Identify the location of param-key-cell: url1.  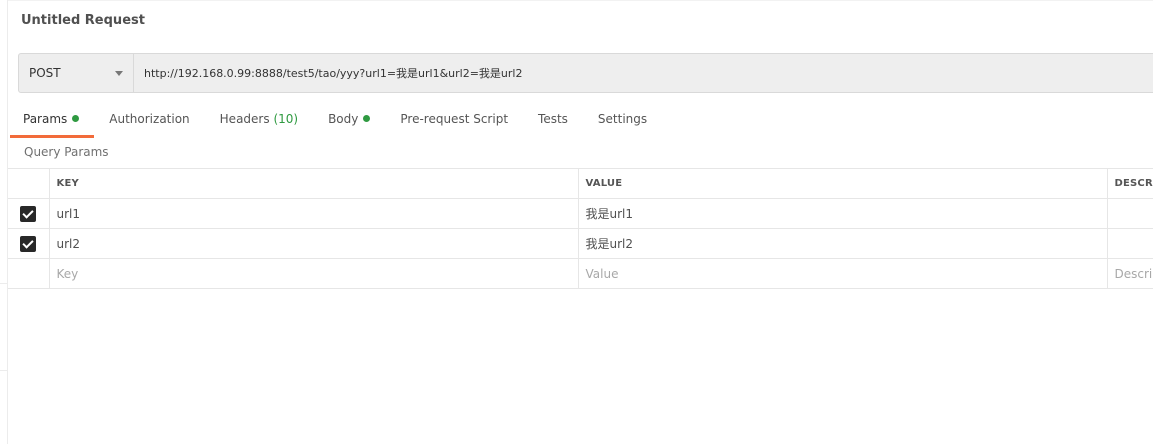
(313, 213).